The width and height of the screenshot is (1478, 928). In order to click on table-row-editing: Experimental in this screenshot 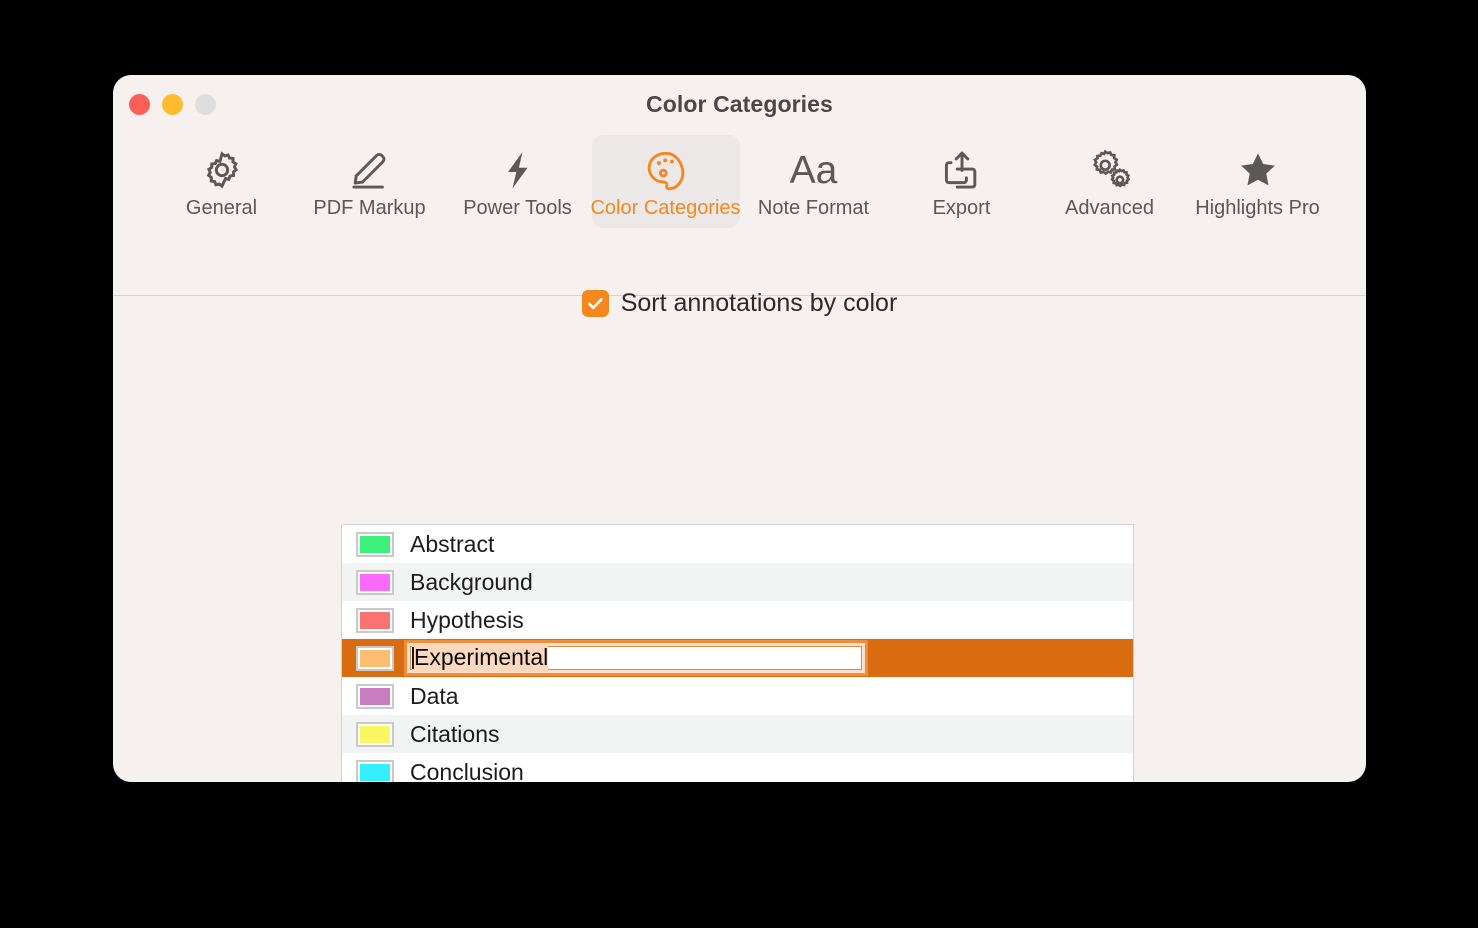, I will do `click(737, 658)`.